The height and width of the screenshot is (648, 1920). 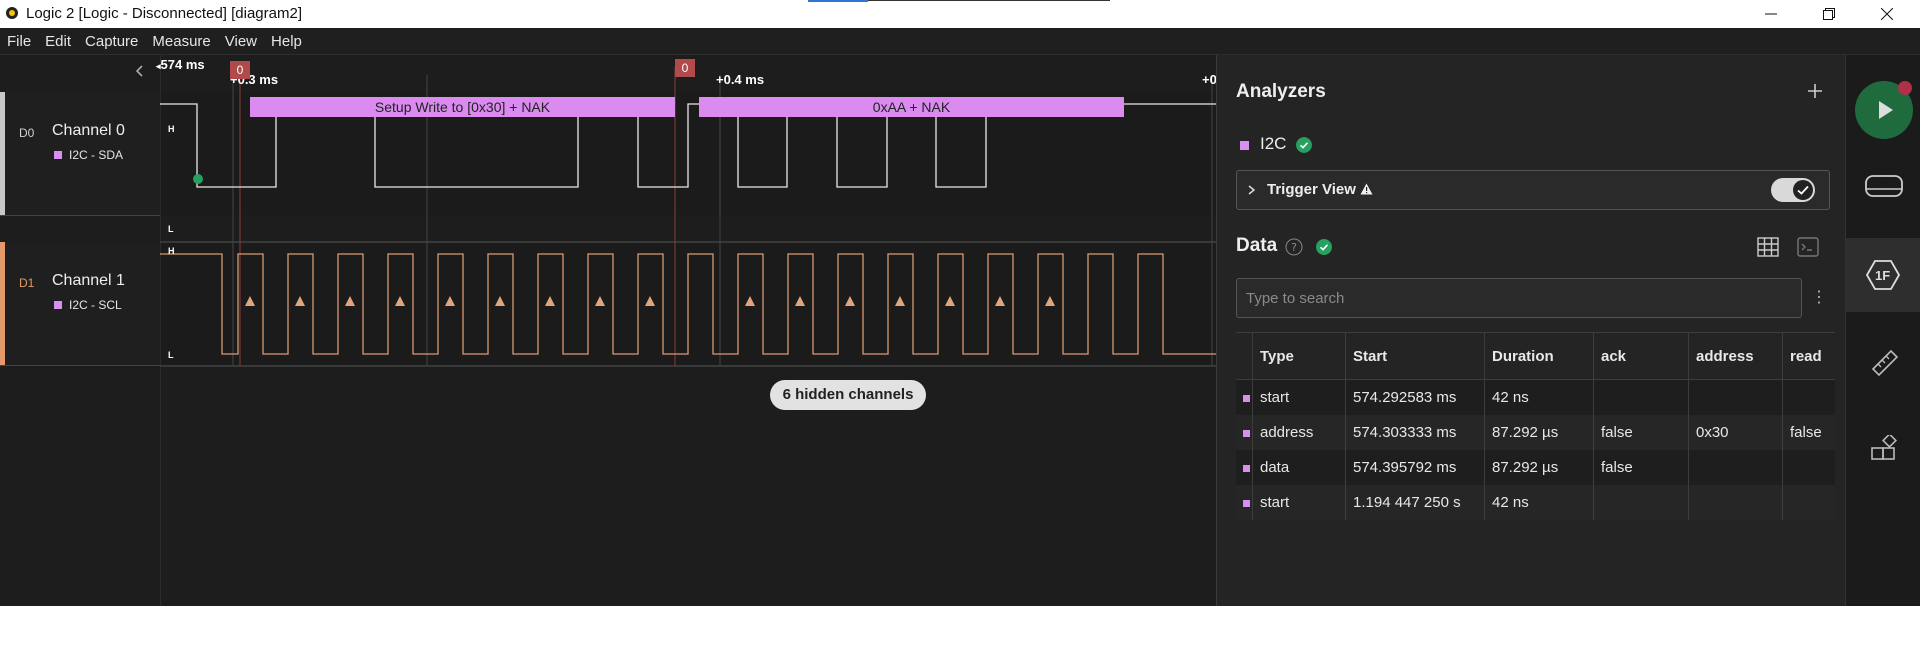 I want to click on table-header-row: Type Start Duration ack address read, so click(x=1535, y=356).